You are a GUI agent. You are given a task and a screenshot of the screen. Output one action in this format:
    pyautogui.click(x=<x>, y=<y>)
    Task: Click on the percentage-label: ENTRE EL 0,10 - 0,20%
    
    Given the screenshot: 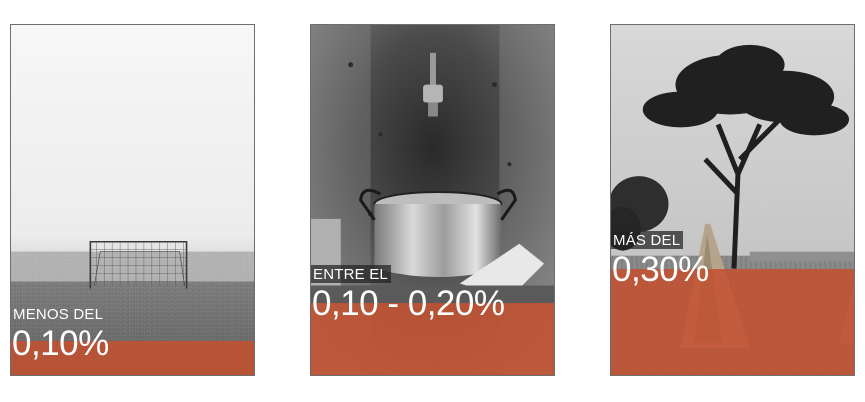 What is the action you would take?
    pyautogui.click(x=408, y=294)
    